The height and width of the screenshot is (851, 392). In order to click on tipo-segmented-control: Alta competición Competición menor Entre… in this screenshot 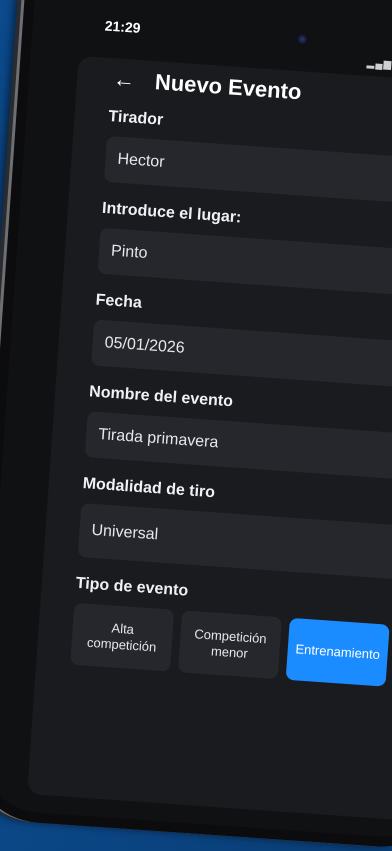, I will do `click(231, 647)`.